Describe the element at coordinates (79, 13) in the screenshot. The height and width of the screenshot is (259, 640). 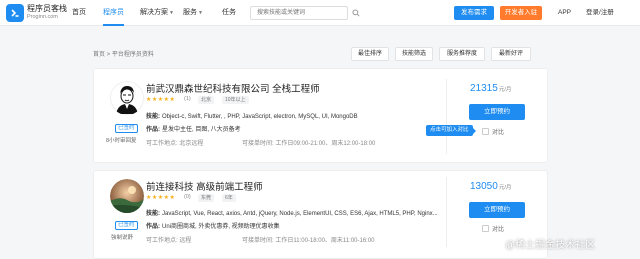
I see `nav-item-home: 首页` at that location.